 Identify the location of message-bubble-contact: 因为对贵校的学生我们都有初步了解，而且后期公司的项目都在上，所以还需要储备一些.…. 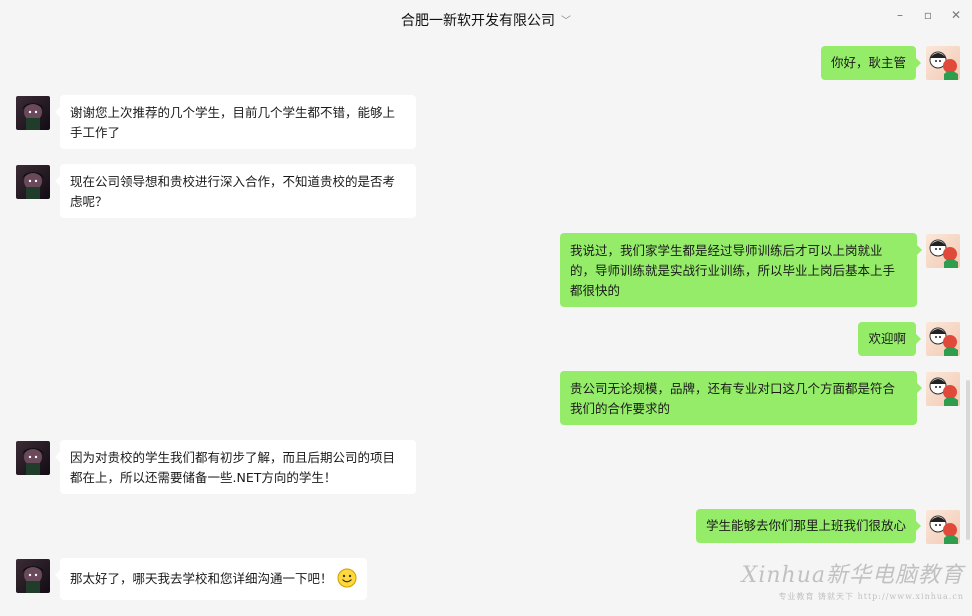
(235, 467).